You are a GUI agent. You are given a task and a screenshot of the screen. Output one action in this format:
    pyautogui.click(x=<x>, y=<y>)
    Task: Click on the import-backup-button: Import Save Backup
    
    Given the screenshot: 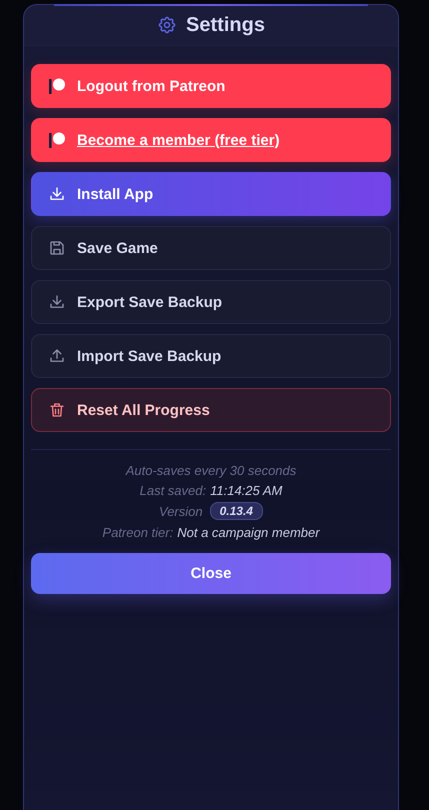 What is the action you would take?
    pyautogui.click(x=211, y=356)
    